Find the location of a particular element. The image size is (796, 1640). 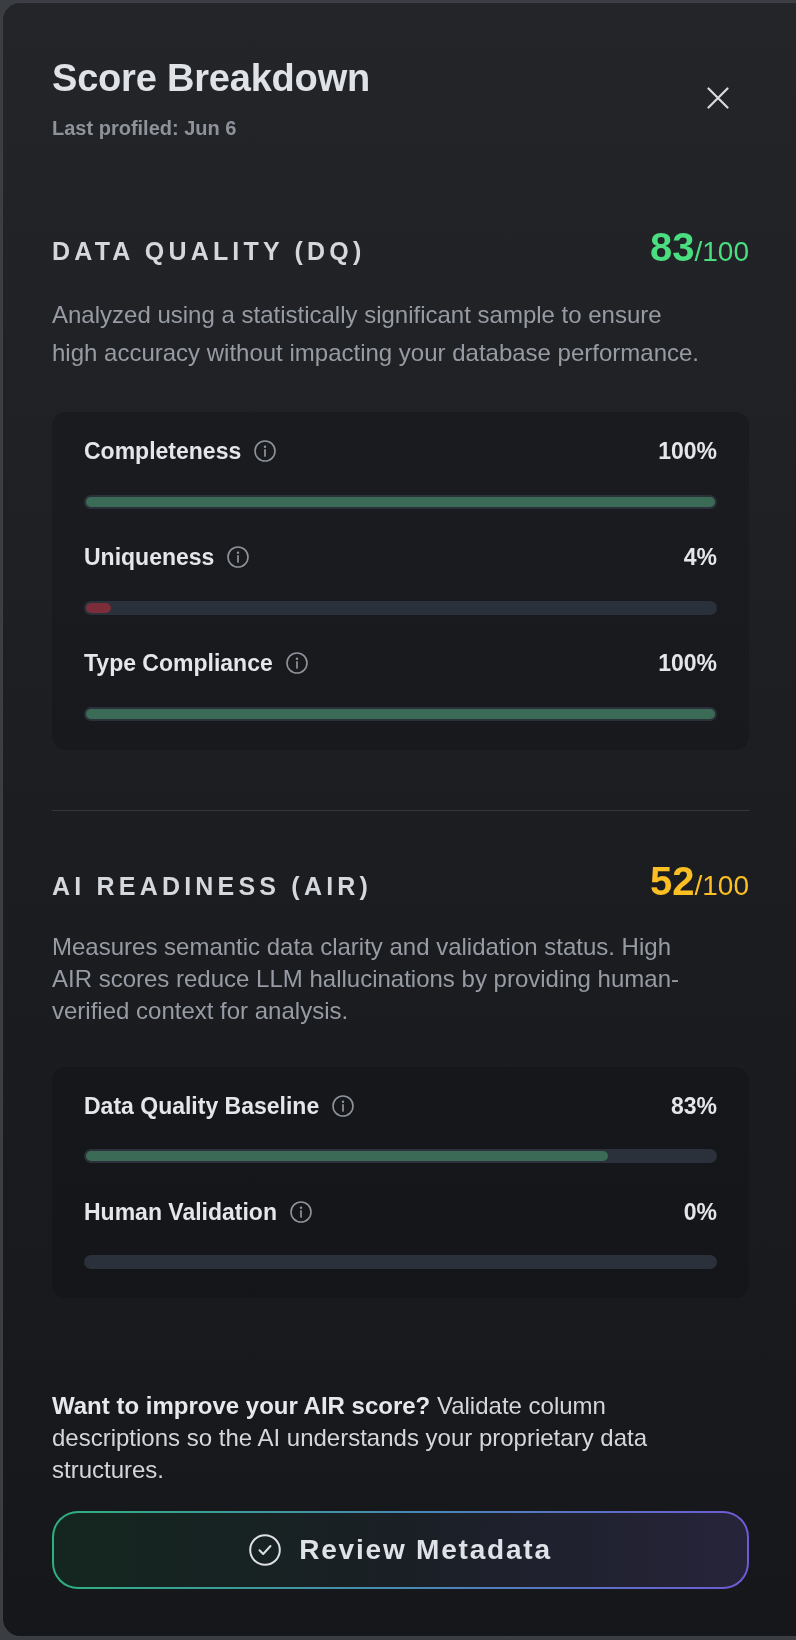

section-description: Measures semantic data clarity and validation status. High AIR scores reduce LLM hallucinations by providing human-verified context for analysis. is located at coordinates (366, 978).